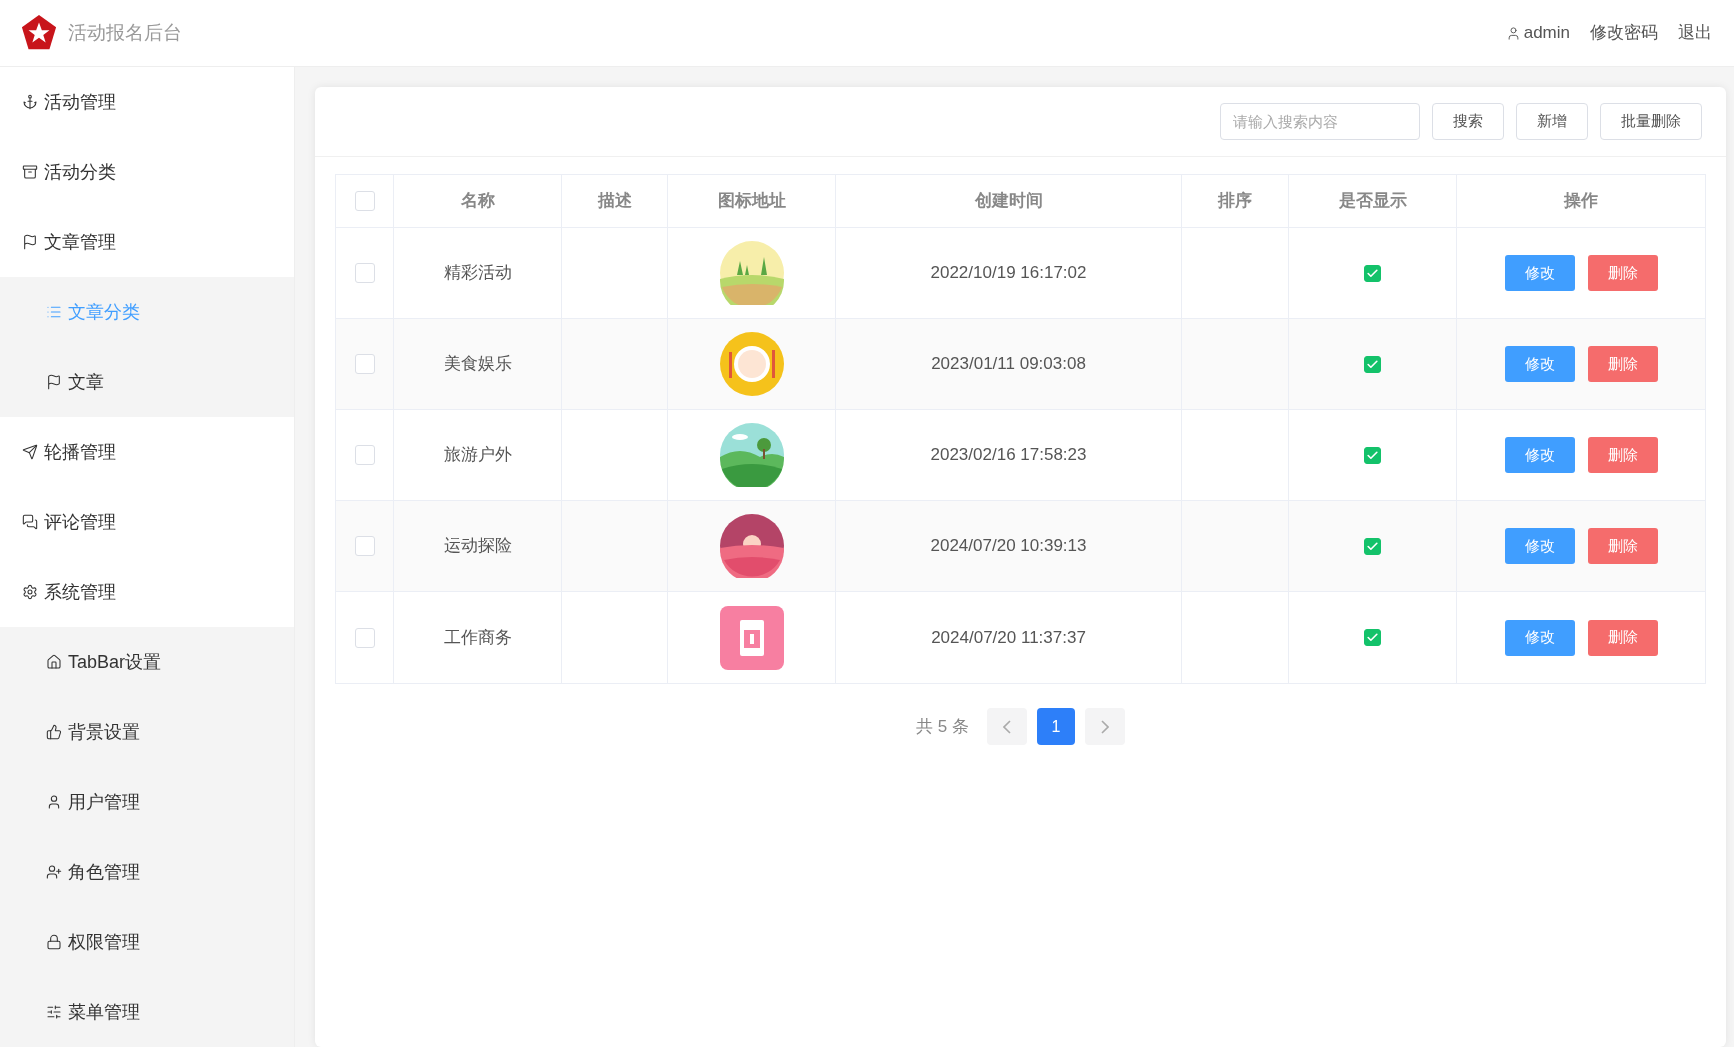 This screenshot has height=1047, width=1734. What do you see at coordinates (147, 662) in the screenshot?
I see `sidebar-subitem: TabBar设置` at bounding box center [147, 662].